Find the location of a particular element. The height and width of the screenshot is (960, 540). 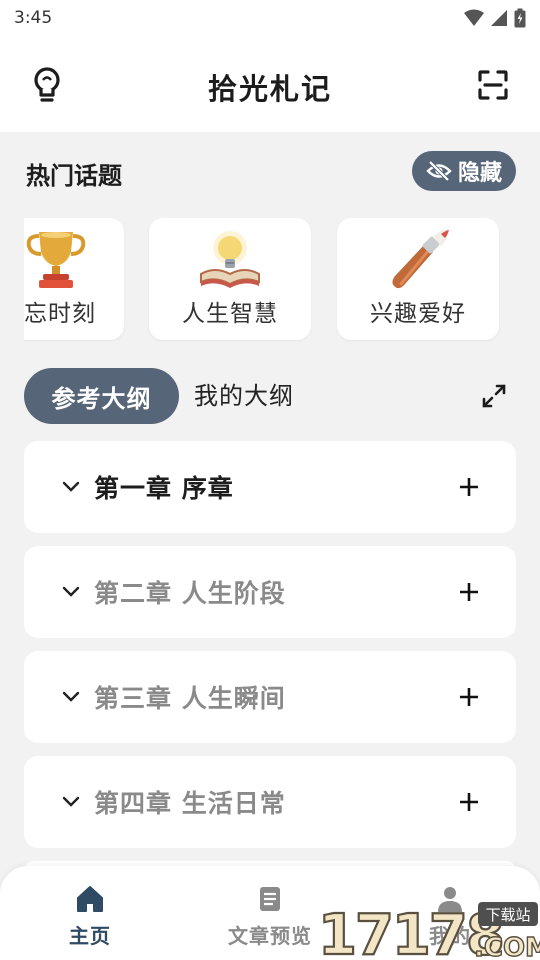

tab-reference-outline: 参考大纲 is located at coordinates (101, 396).